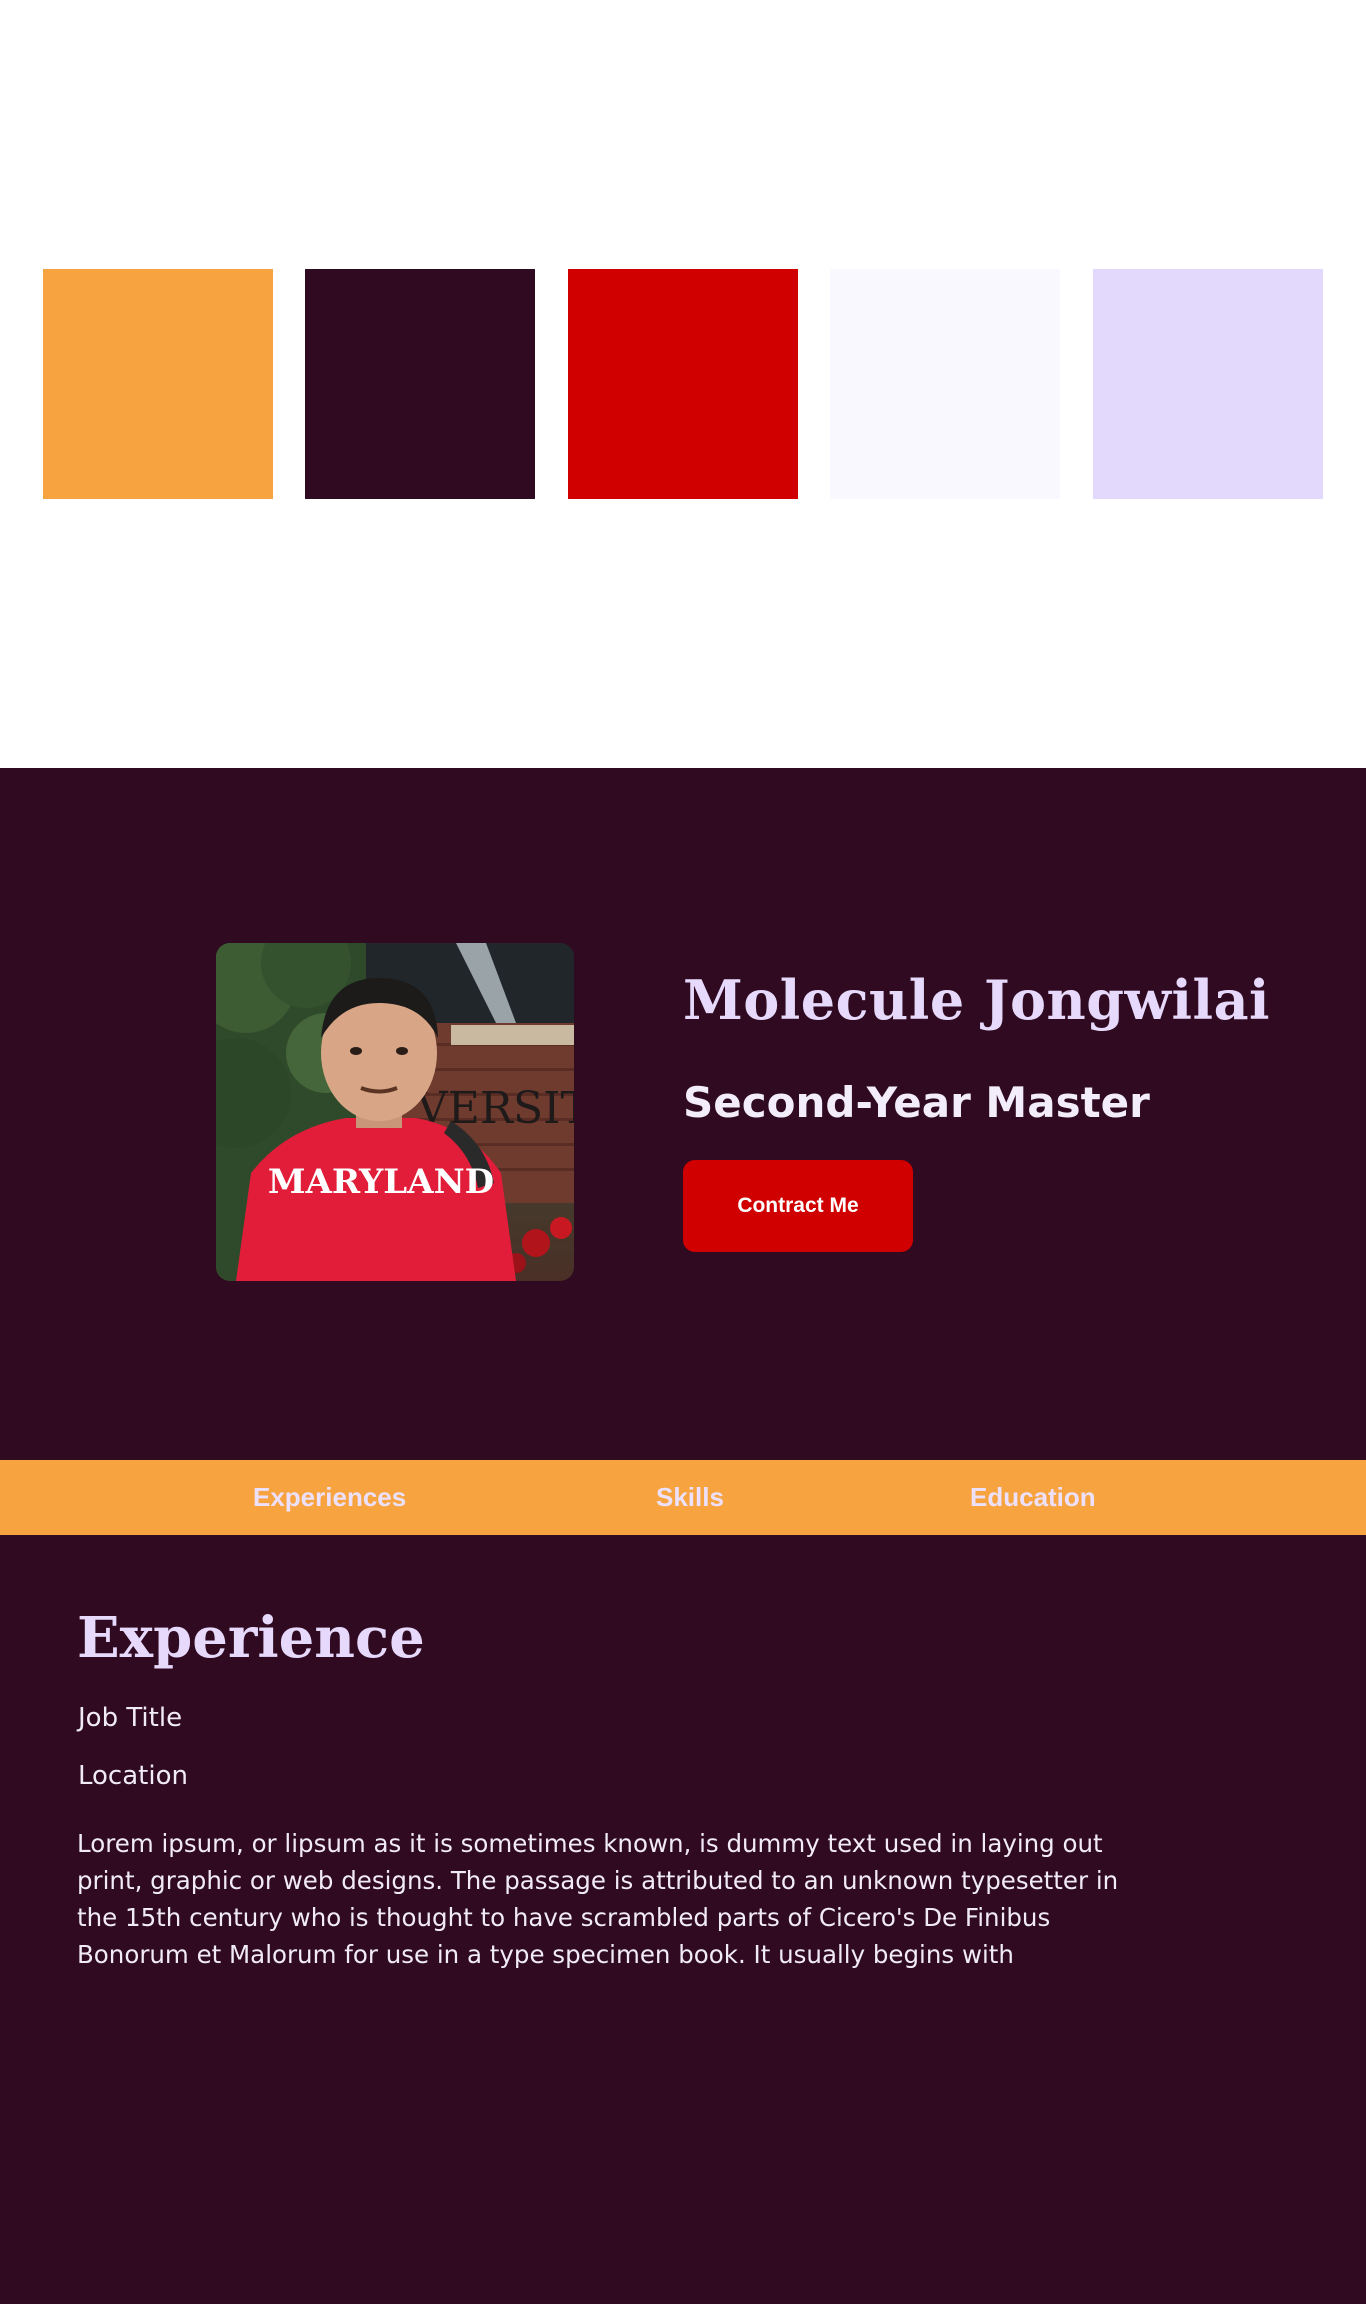  What do you see at coordinates (945, 384) in the screenshot?
I see `swatch-white` at bounding box center [945, 384].